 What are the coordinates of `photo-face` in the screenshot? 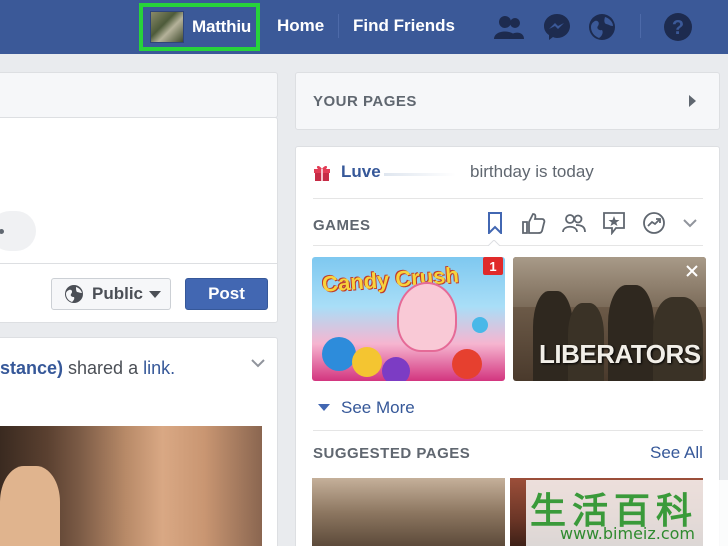 It's located at (30, 506).